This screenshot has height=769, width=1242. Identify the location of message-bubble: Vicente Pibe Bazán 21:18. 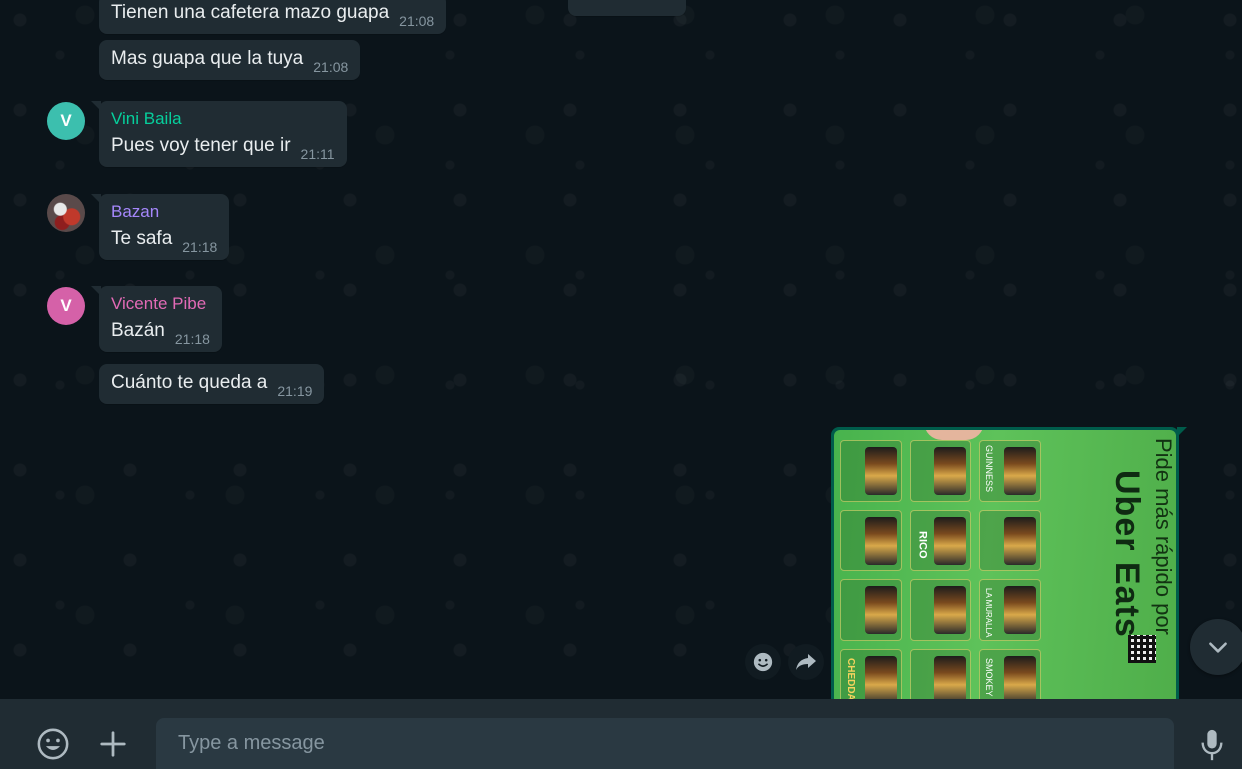
(156, 319).